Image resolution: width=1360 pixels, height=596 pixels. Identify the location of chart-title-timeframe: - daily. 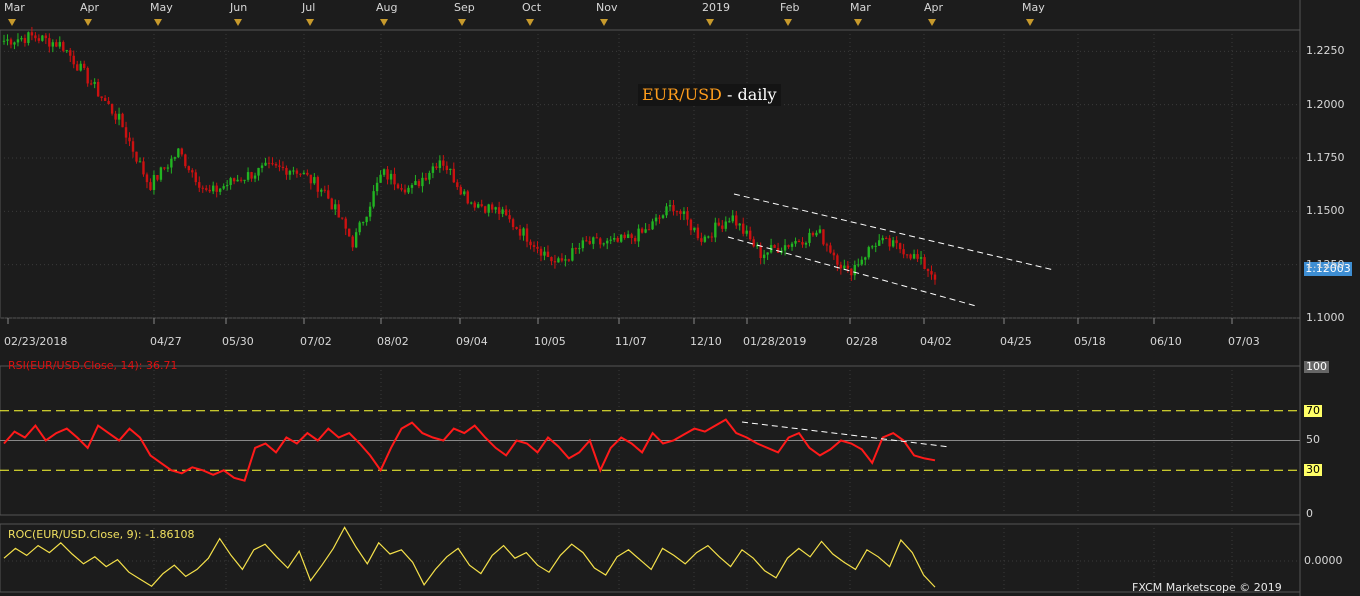
(749, 94).